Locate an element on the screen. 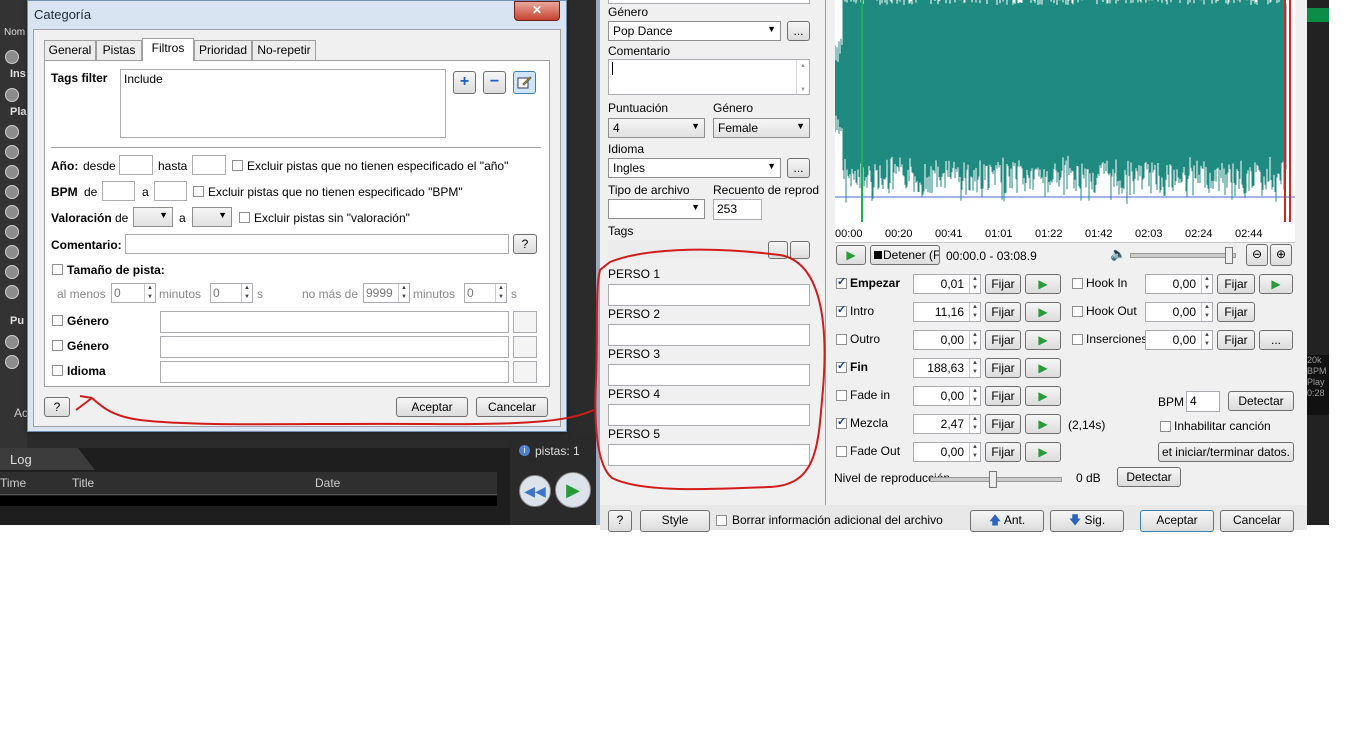 The height and width of the screenshot is (734, 1370). cue-intro-fijar-button: Fijar is located at coordinates (1003, 312).